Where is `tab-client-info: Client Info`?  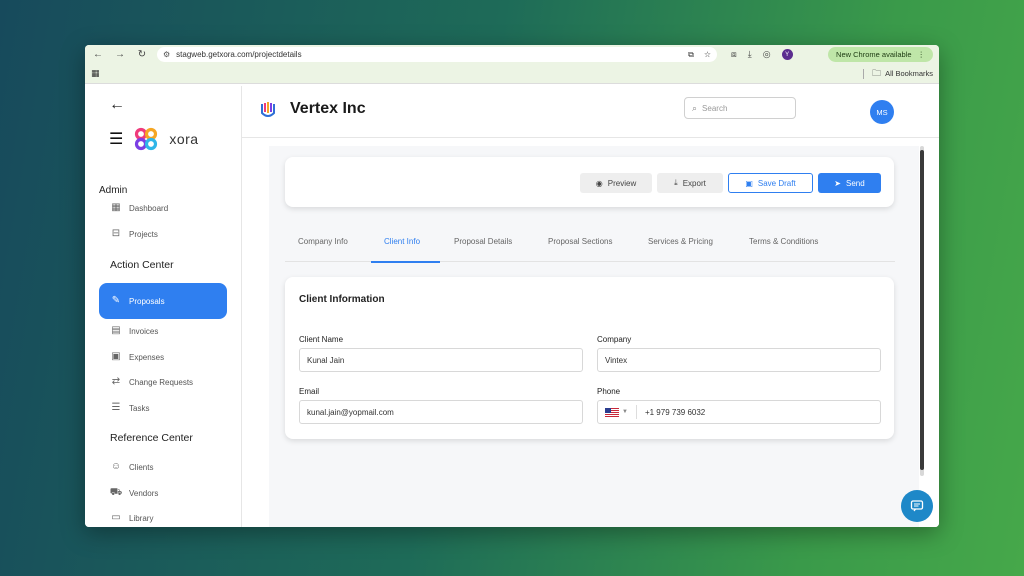 tab-client-info: Client Info is located at coordinates (402, 241).